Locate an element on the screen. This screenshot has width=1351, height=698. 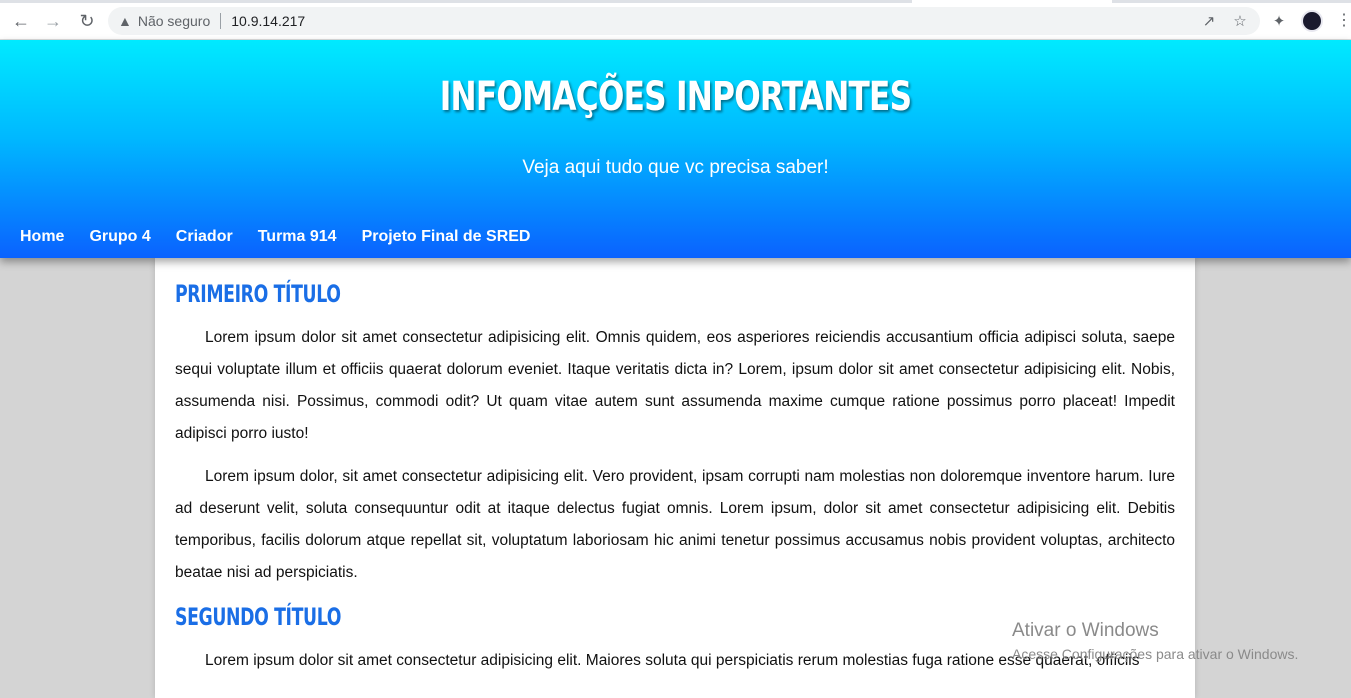
section-title-segundo: SEGUNDO TÍTULO is located at coordinates (258, 617).